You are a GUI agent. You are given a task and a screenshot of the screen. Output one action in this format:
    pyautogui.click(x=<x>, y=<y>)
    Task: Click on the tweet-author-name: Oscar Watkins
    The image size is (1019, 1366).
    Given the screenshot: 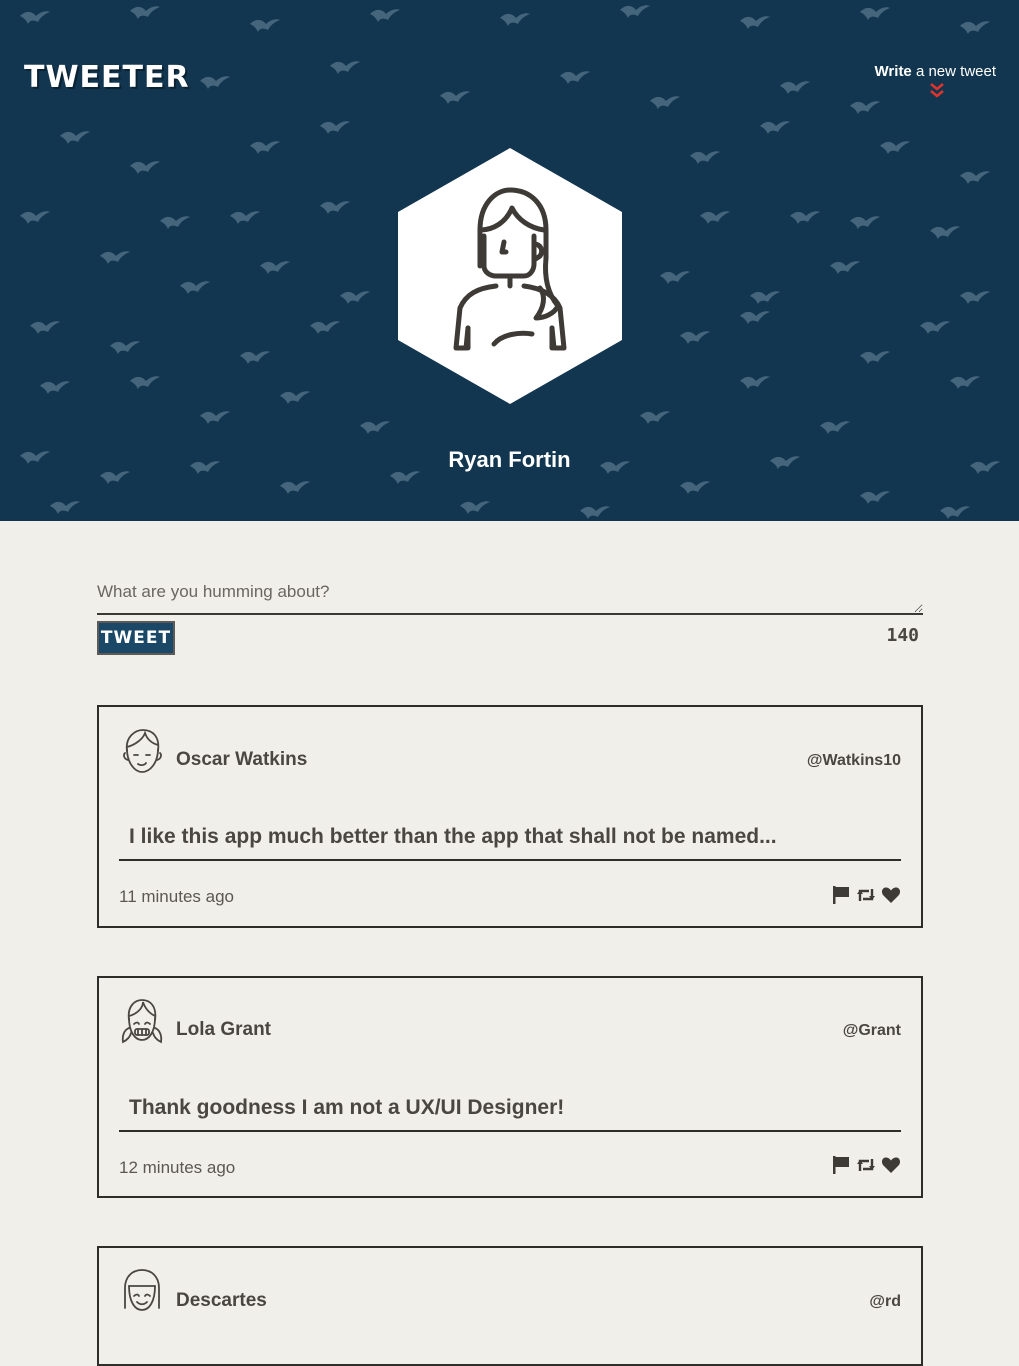 What is the action you would take?
    pyautogui.click(x=242, y=759)
    